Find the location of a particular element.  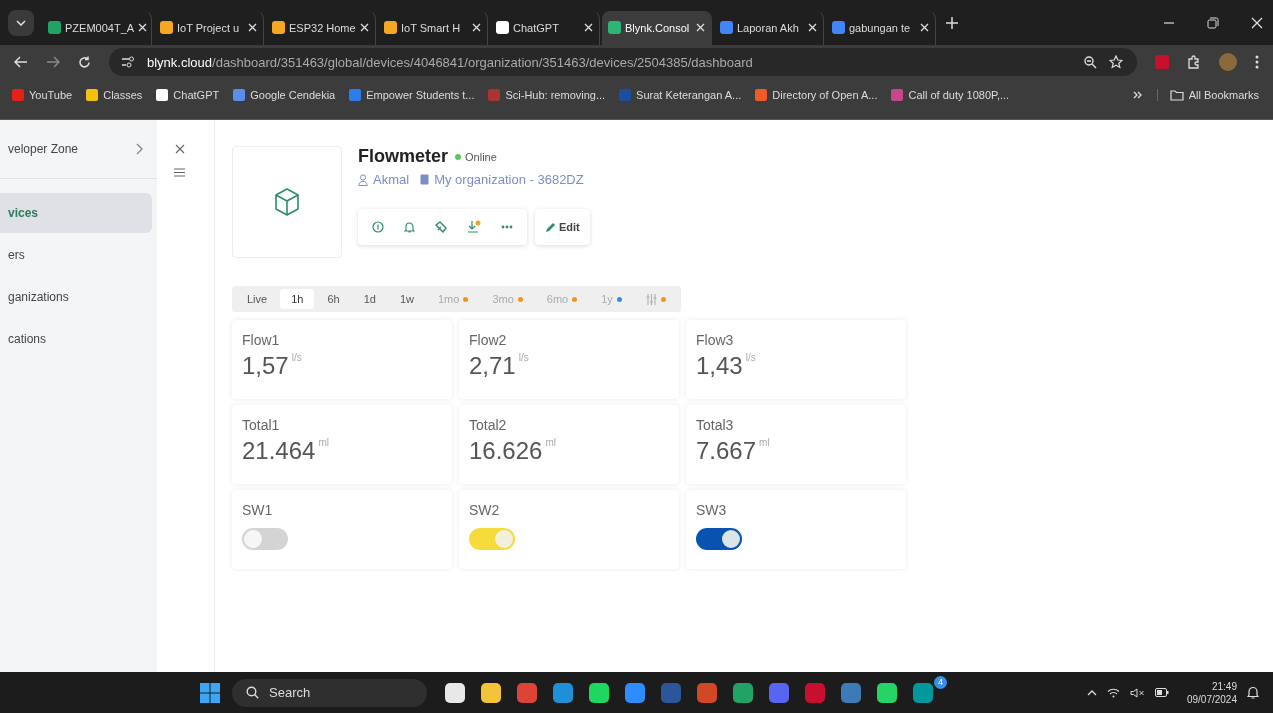

caret-icon is located at coordinates (21, 22).